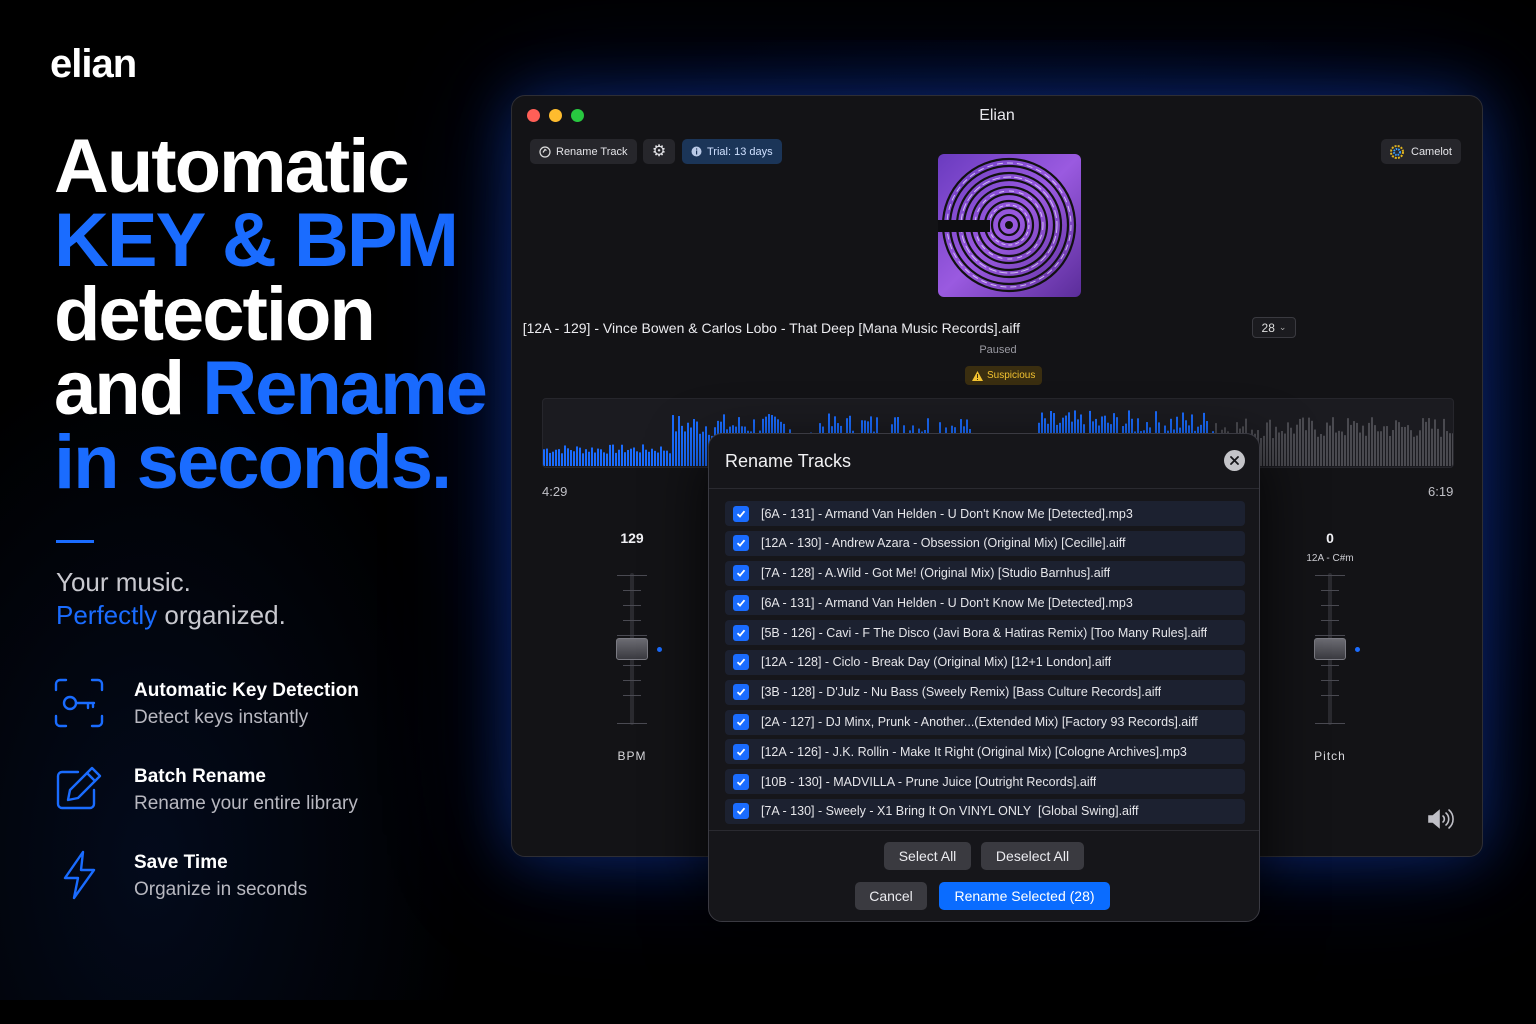 Image resolution: width=1536 pixels, height=1024 pixels. Describe the element at coordinates (107, 615) in the screenshot. I see `tagline-highlight: Perfectly` at that location.